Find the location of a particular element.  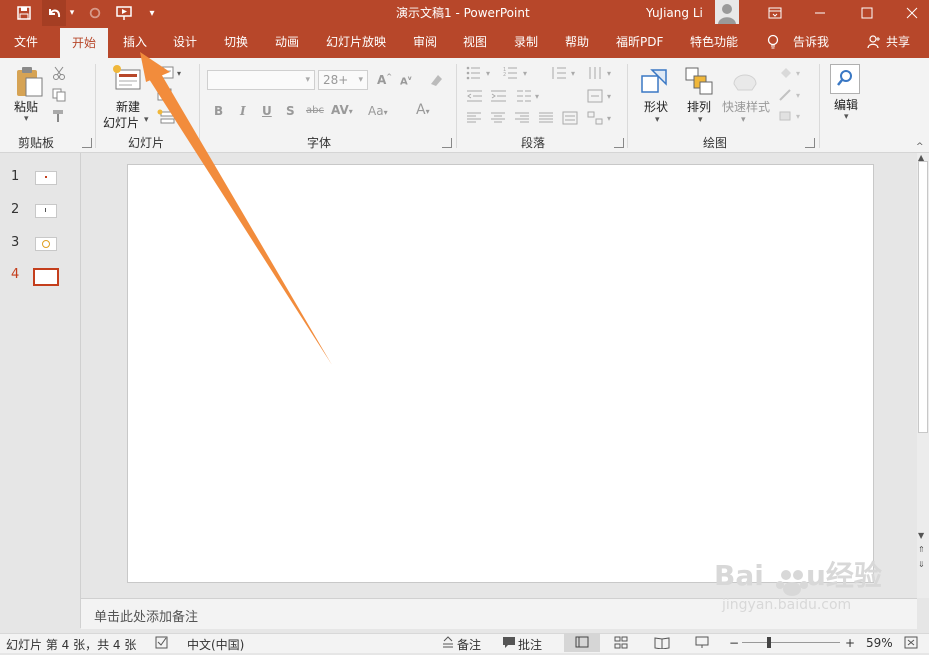

italic-icon: I is located at coordinates (243, 111).